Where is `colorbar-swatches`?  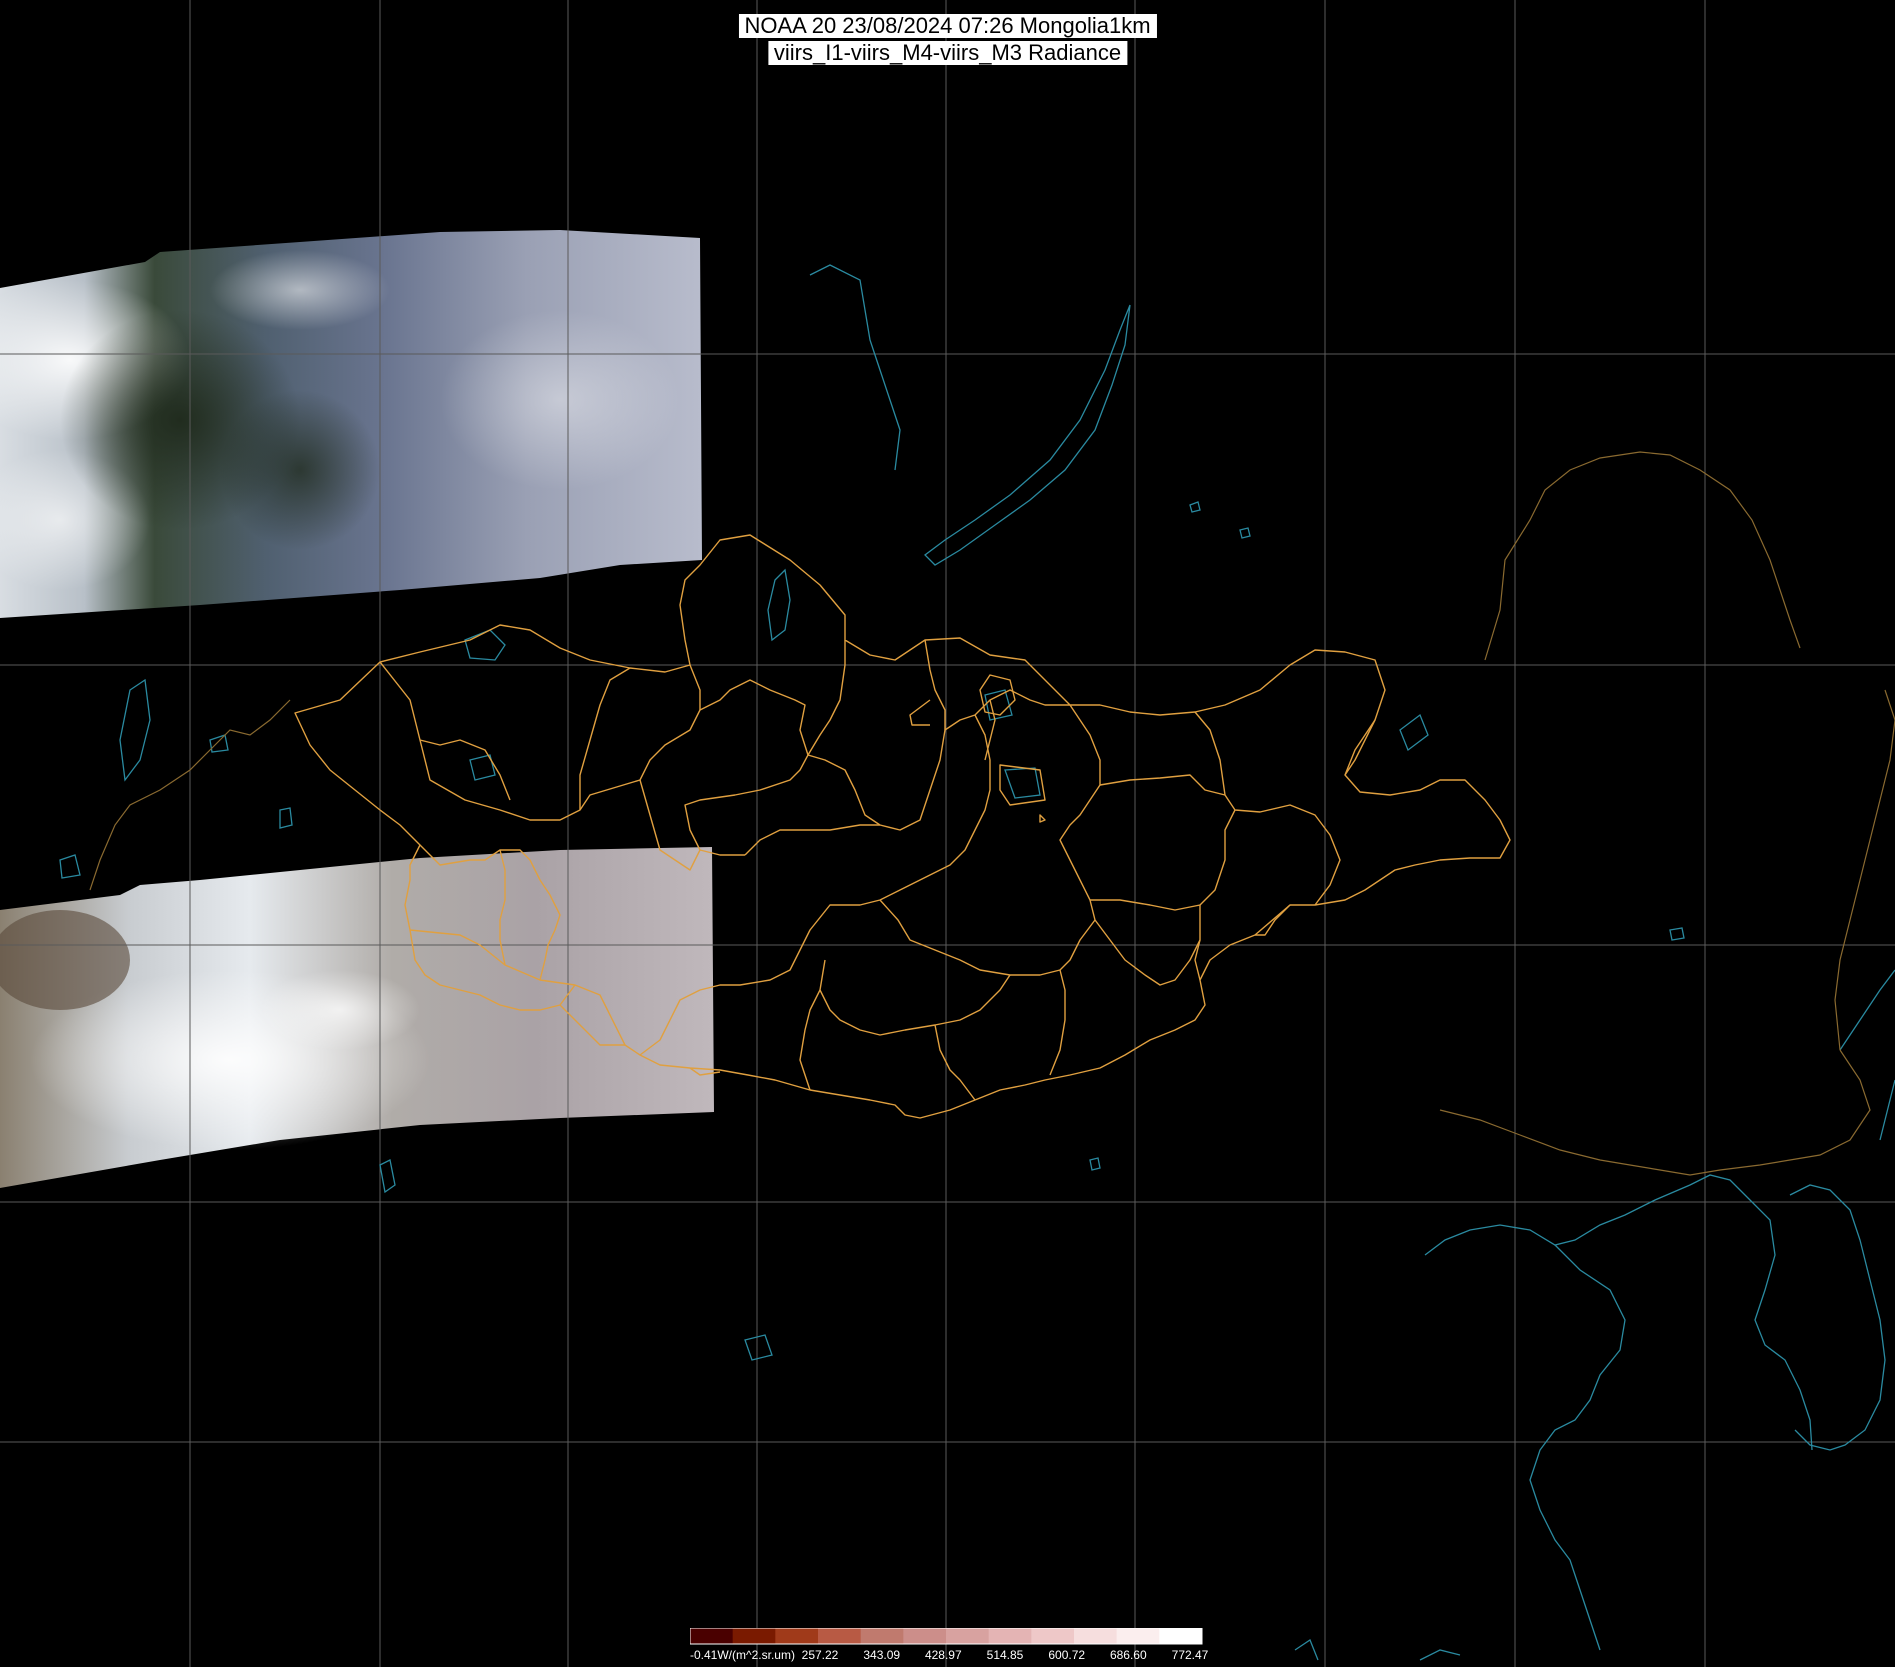
colorbar-swatches is located at coordinates (946, 1636).